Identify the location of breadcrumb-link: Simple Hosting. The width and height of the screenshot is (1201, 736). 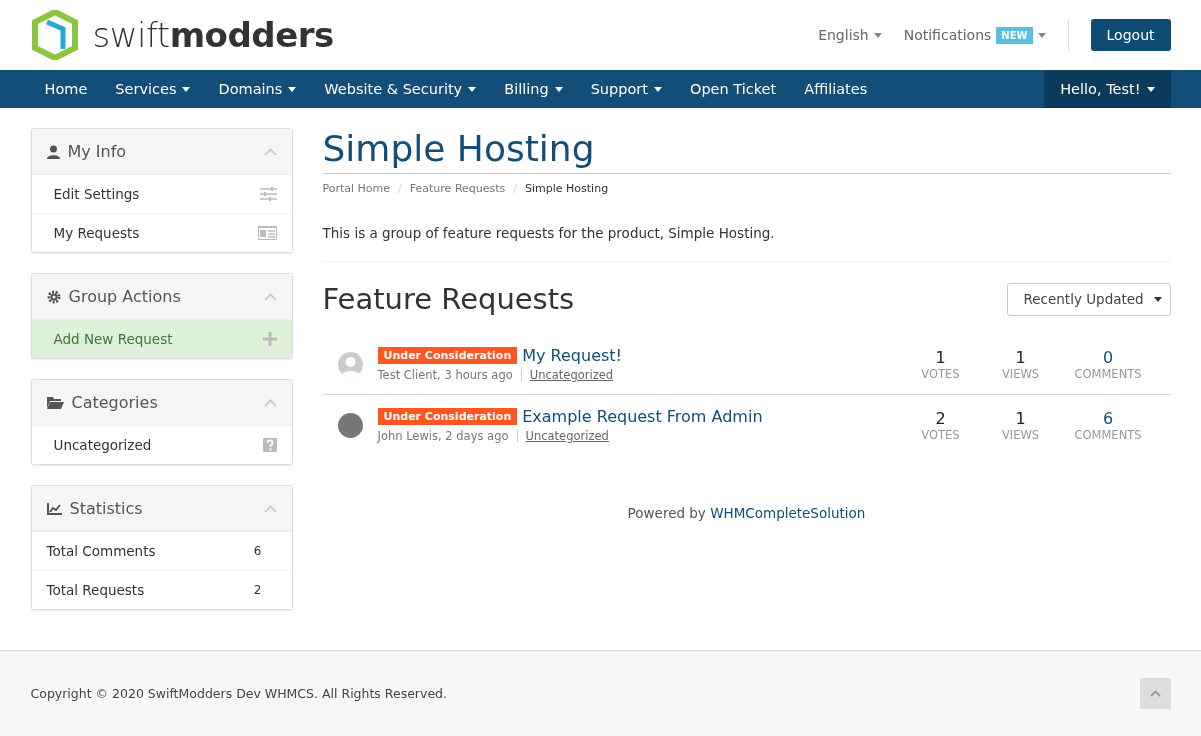
(567, 188).